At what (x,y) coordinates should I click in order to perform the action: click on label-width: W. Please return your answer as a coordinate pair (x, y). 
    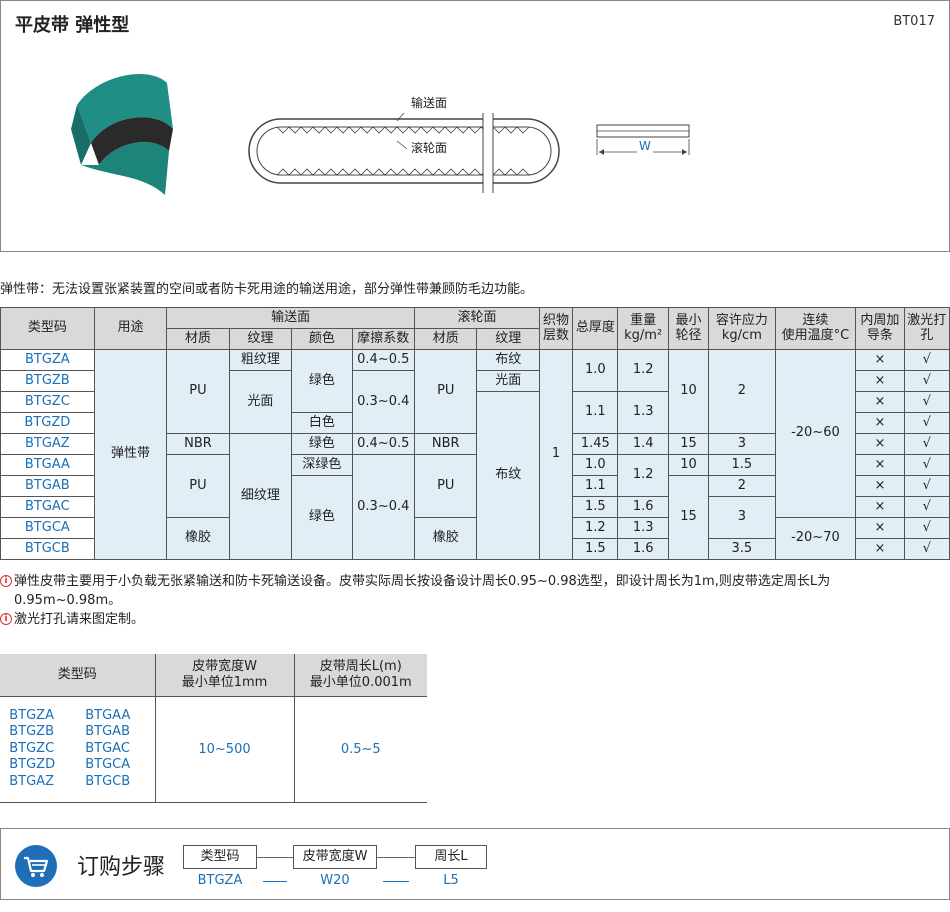
    Looking at the image, I should click on (645, 146).